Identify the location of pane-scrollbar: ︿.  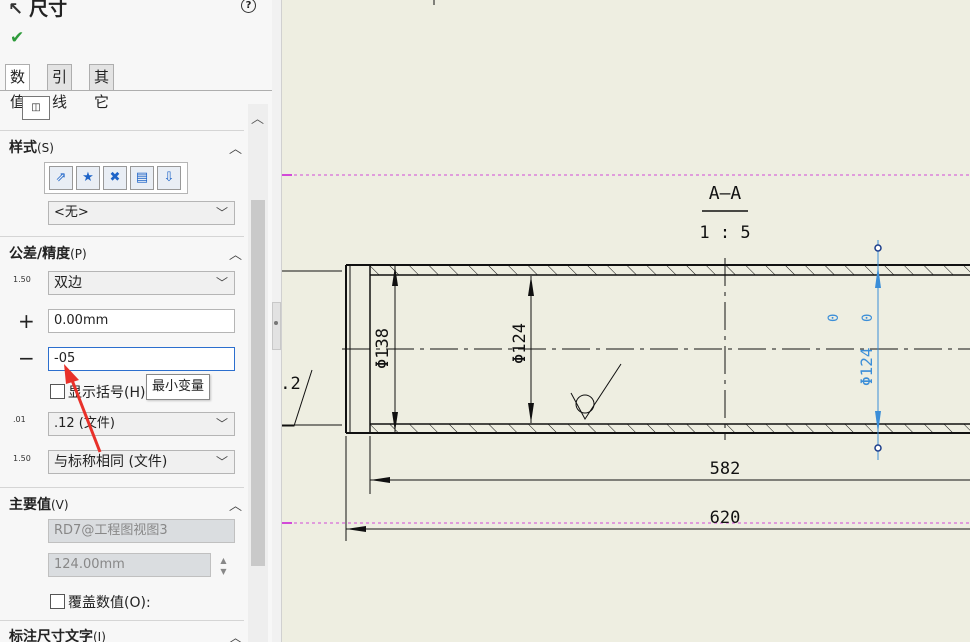
(258, 373).